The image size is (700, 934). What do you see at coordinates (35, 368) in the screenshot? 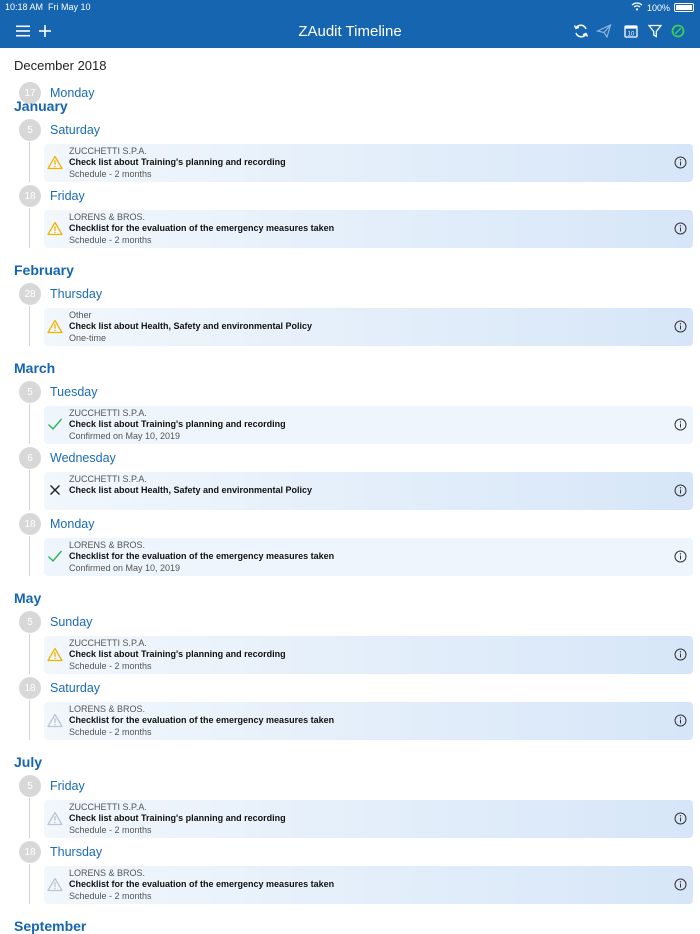
I see `month-header: March` at bounding box center [35, 368].